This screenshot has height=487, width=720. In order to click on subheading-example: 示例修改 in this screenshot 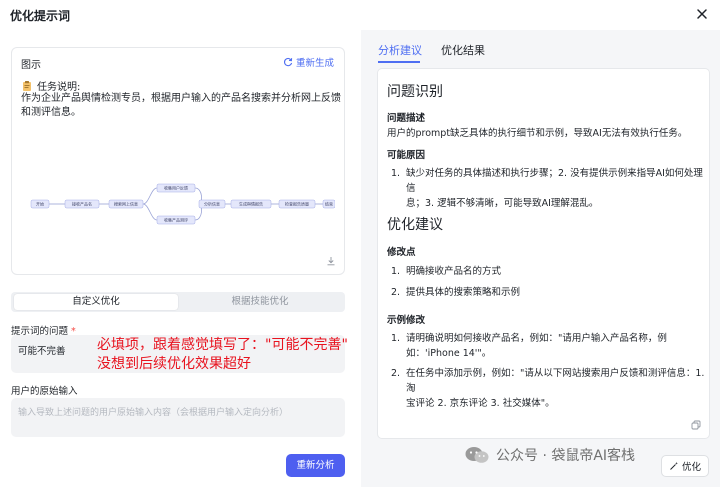, I will do `click(406, 320)`.